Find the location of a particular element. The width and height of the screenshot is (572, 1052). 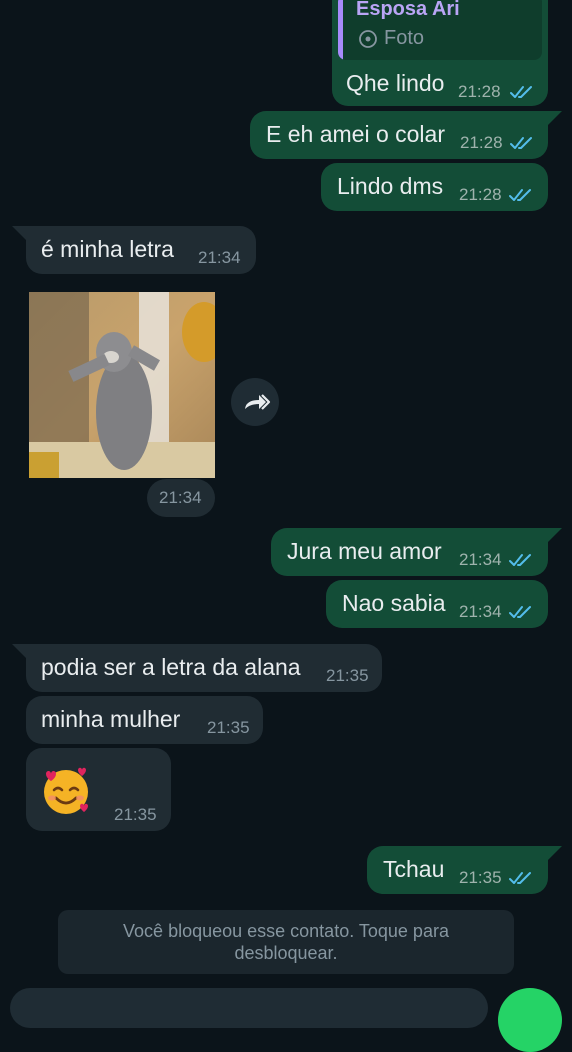

forward-icon is located at coordinates (258, 402).